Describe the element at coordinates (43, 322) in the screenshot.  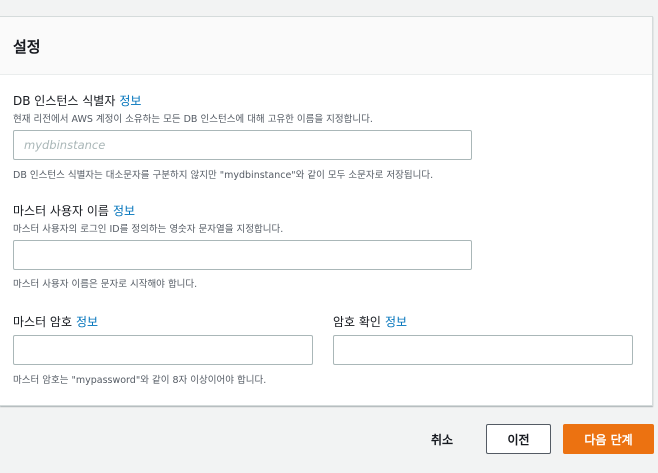
I see `master-password-label-text: 마스터 암호` at that location.